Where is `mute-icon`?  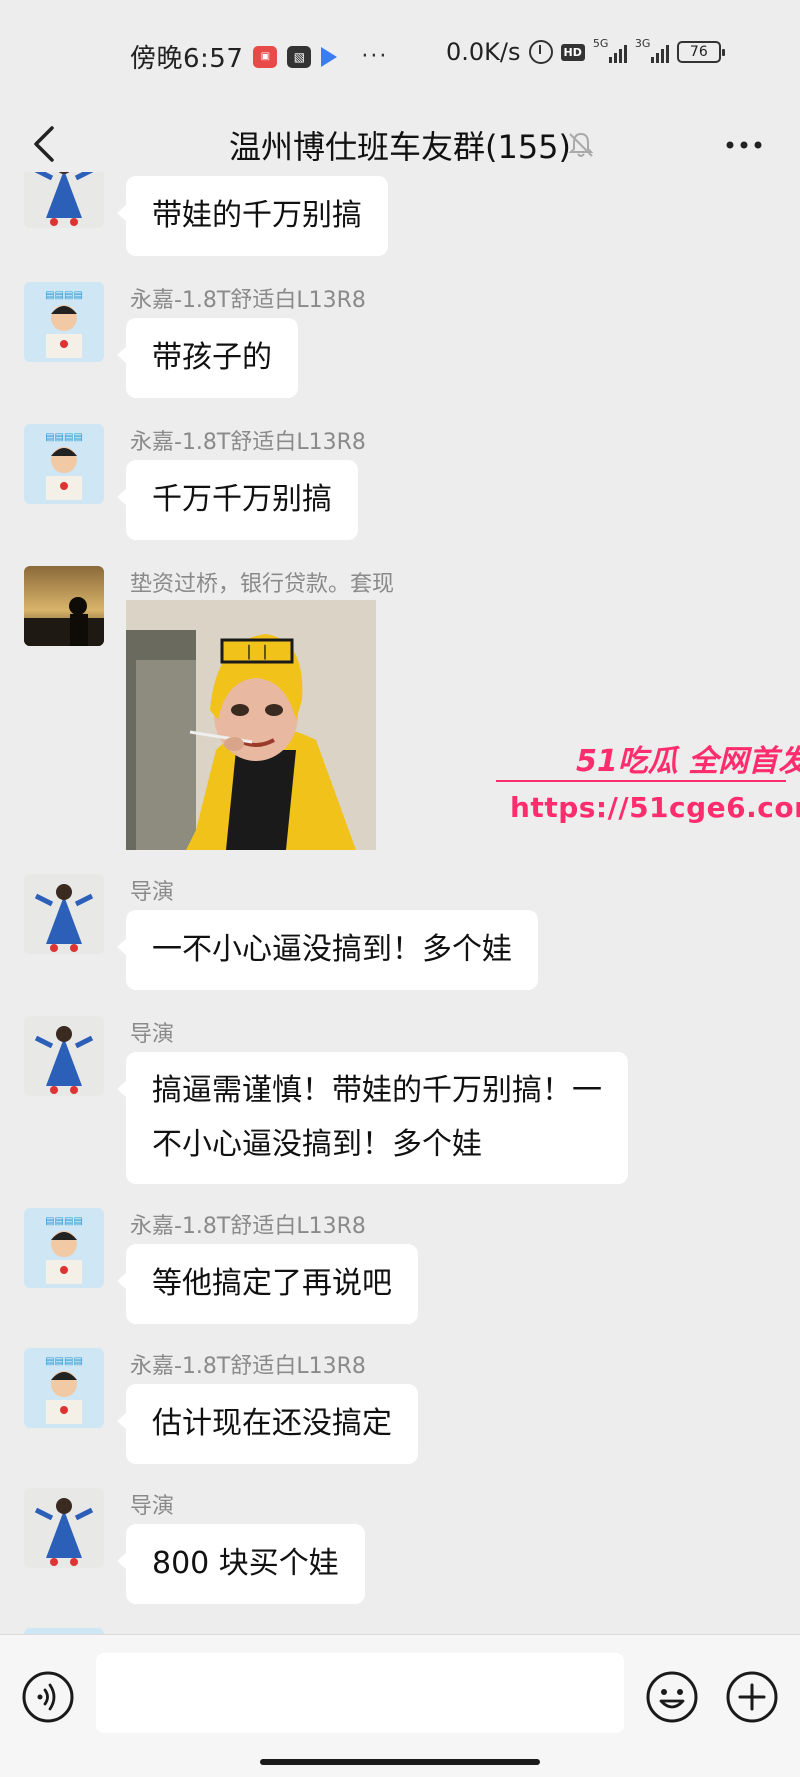 mute-icon is located at coordinates (581, 144).